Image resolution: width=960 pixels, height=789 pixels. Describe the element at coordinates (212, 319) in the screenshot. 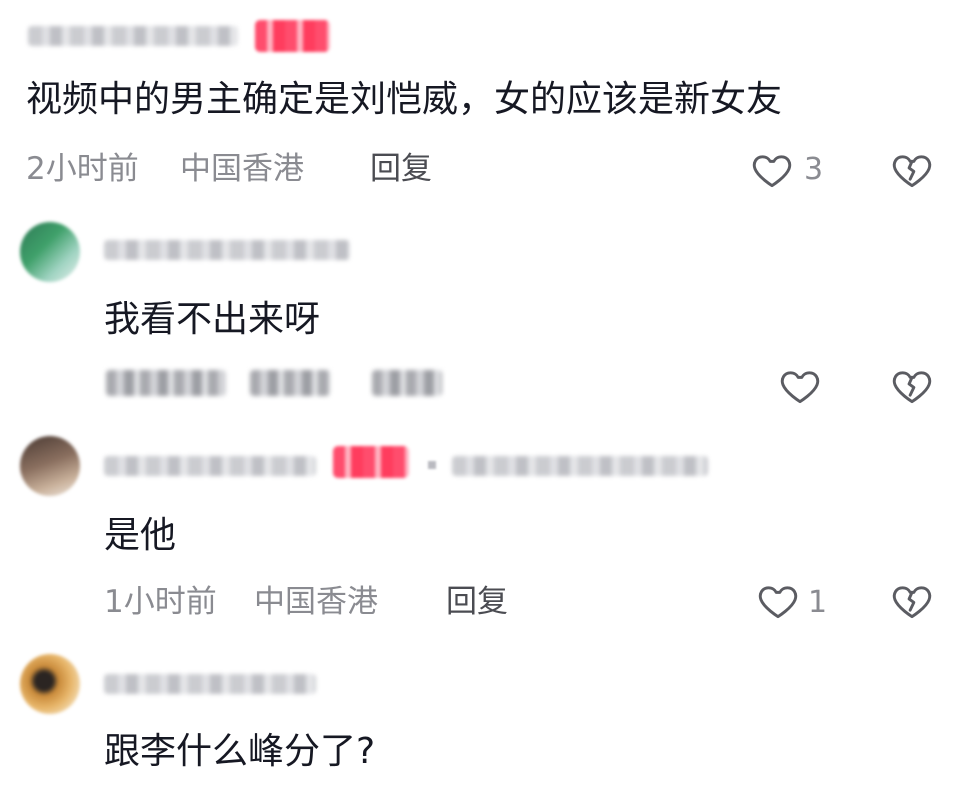

I see `comment-text: 我看不出来呀` at that location.